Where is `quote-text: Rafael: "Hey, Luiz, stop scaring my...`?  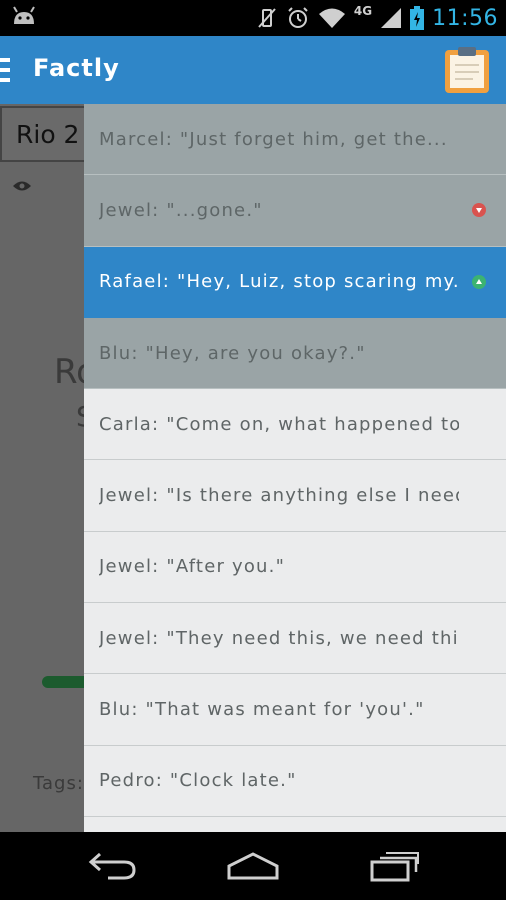
quote-text: Rafael: "Hey, Luiz, stop scaring my... is located at coordinates (279, 282).